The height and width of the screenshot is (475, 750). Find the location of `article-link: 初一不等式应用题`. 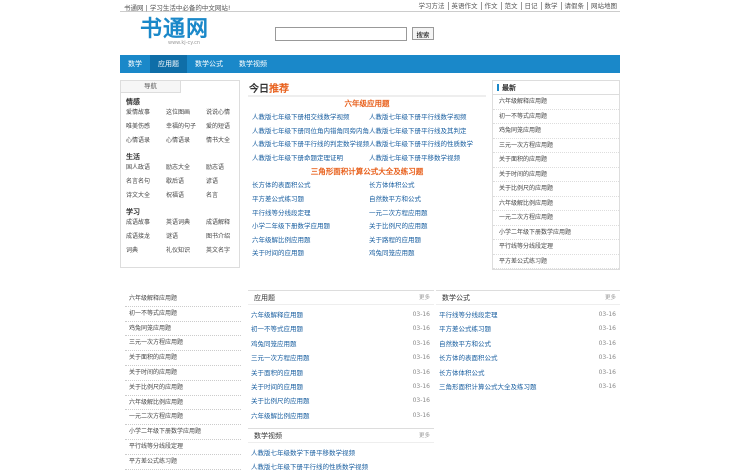

article-link: 初一不等式应用题 is located at coordinates (277, 329).